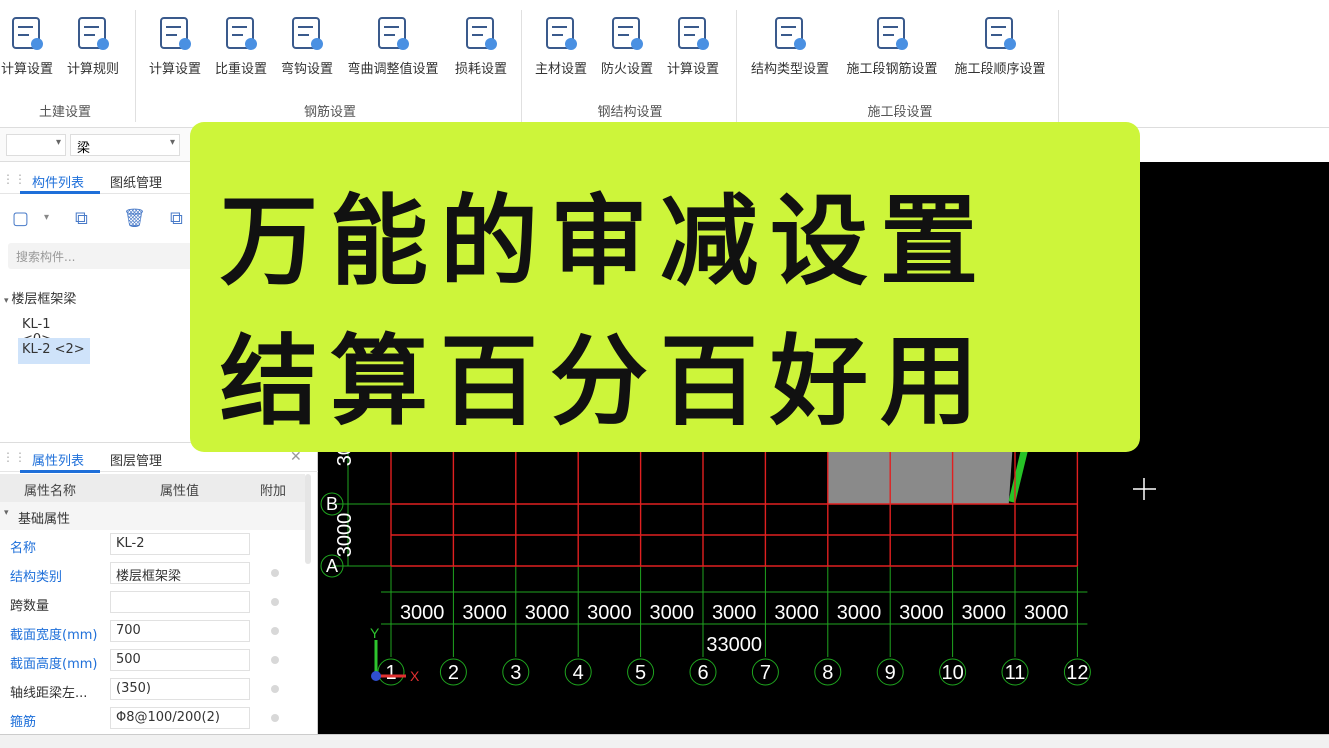  I want to click on ribbon-tool-5: 弯曲调整值设置, so click(393, 49).